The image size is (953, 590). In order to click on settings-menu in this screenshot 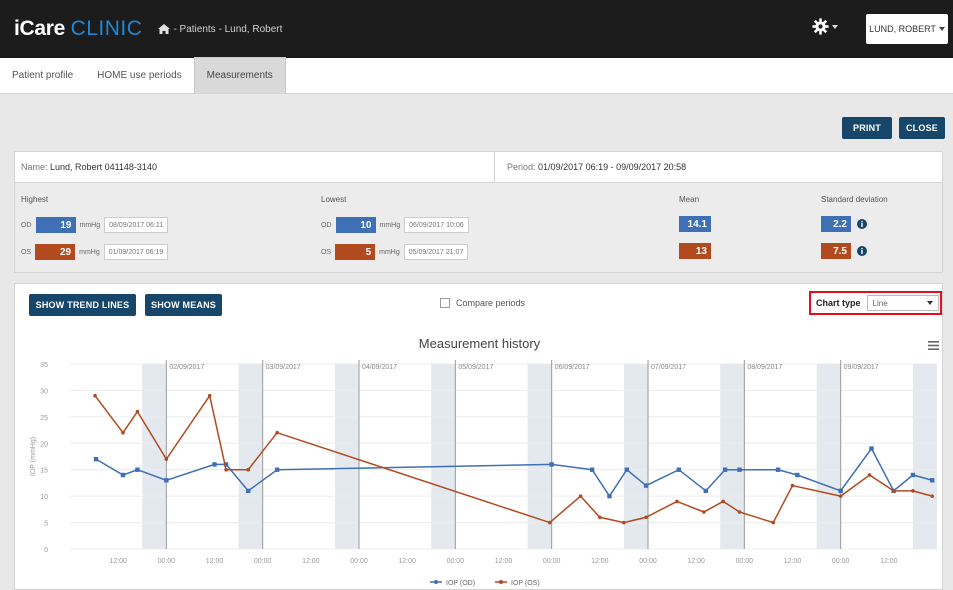, I will do `click(825, 26)`.